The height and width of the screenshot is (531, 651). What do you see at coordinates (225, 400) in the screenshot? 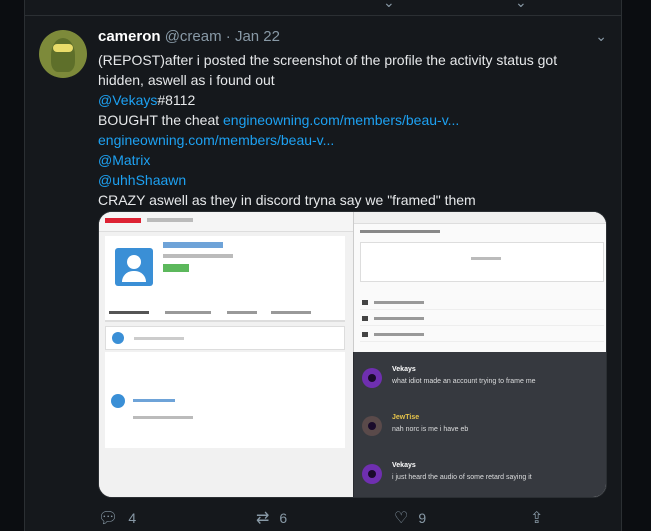
I see `forum-wall` at bounding box center [225, 400].